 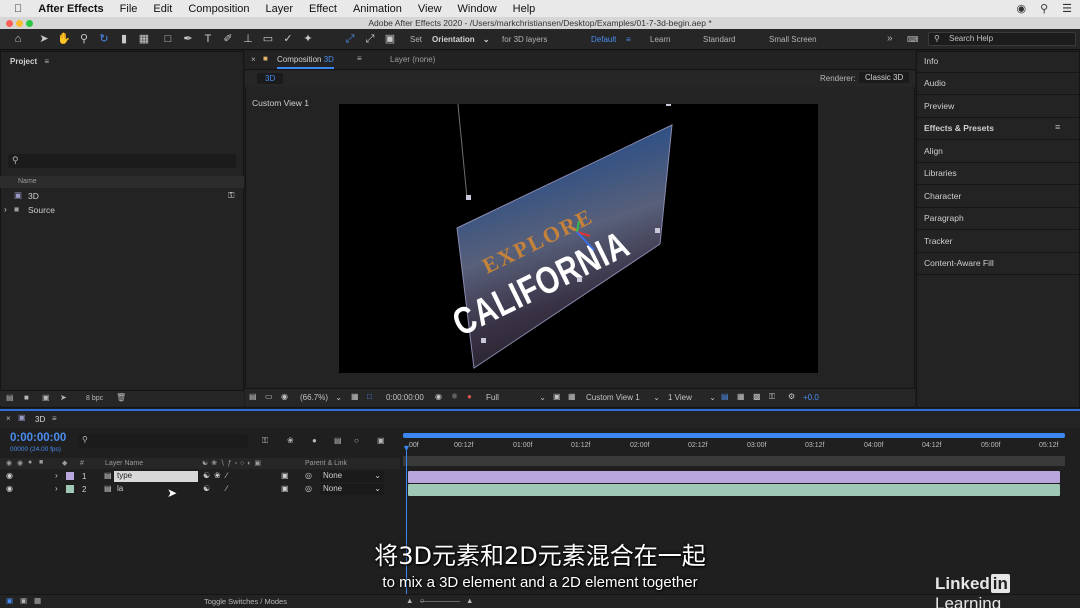 What do you see at coordinates (369, 396) in the screenshot?
I see `toggle-mask-icon: □` at bounding box center [369, 396].